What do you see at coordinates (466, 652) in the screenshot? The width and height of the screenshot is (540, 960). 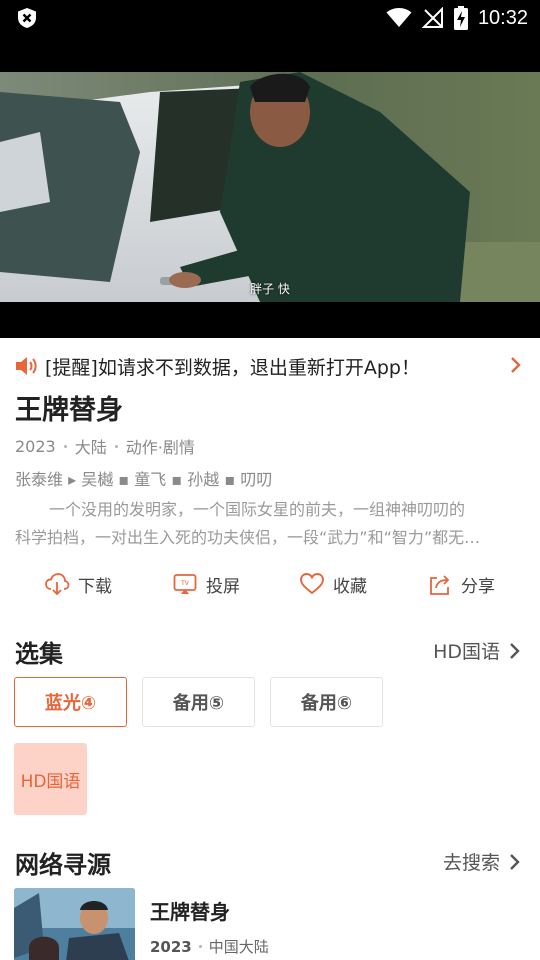 I see `episodes-source-label: HD国语` at bounding box center [466, 652].